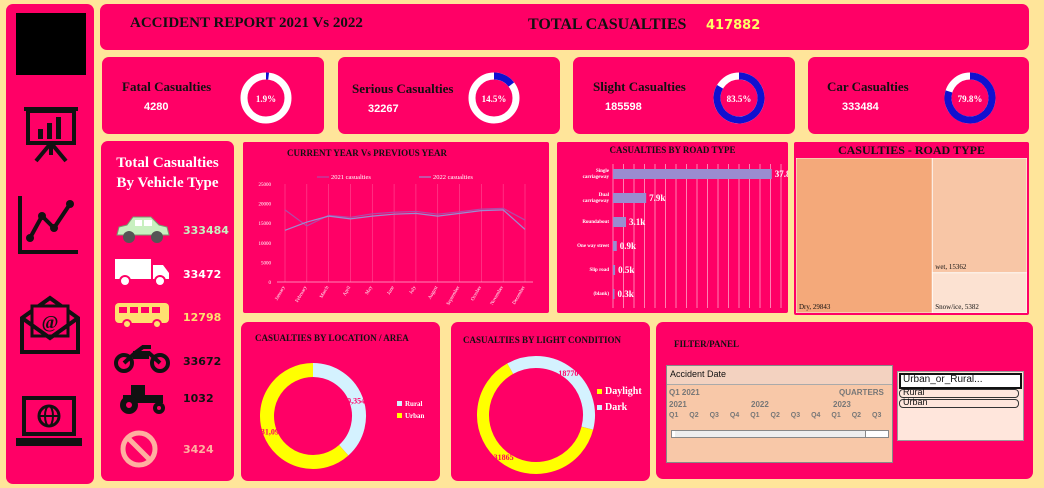  Describe the element at coordinates (206, 230) in the screenshot. I see `vehicle-value: 333484` at that location.